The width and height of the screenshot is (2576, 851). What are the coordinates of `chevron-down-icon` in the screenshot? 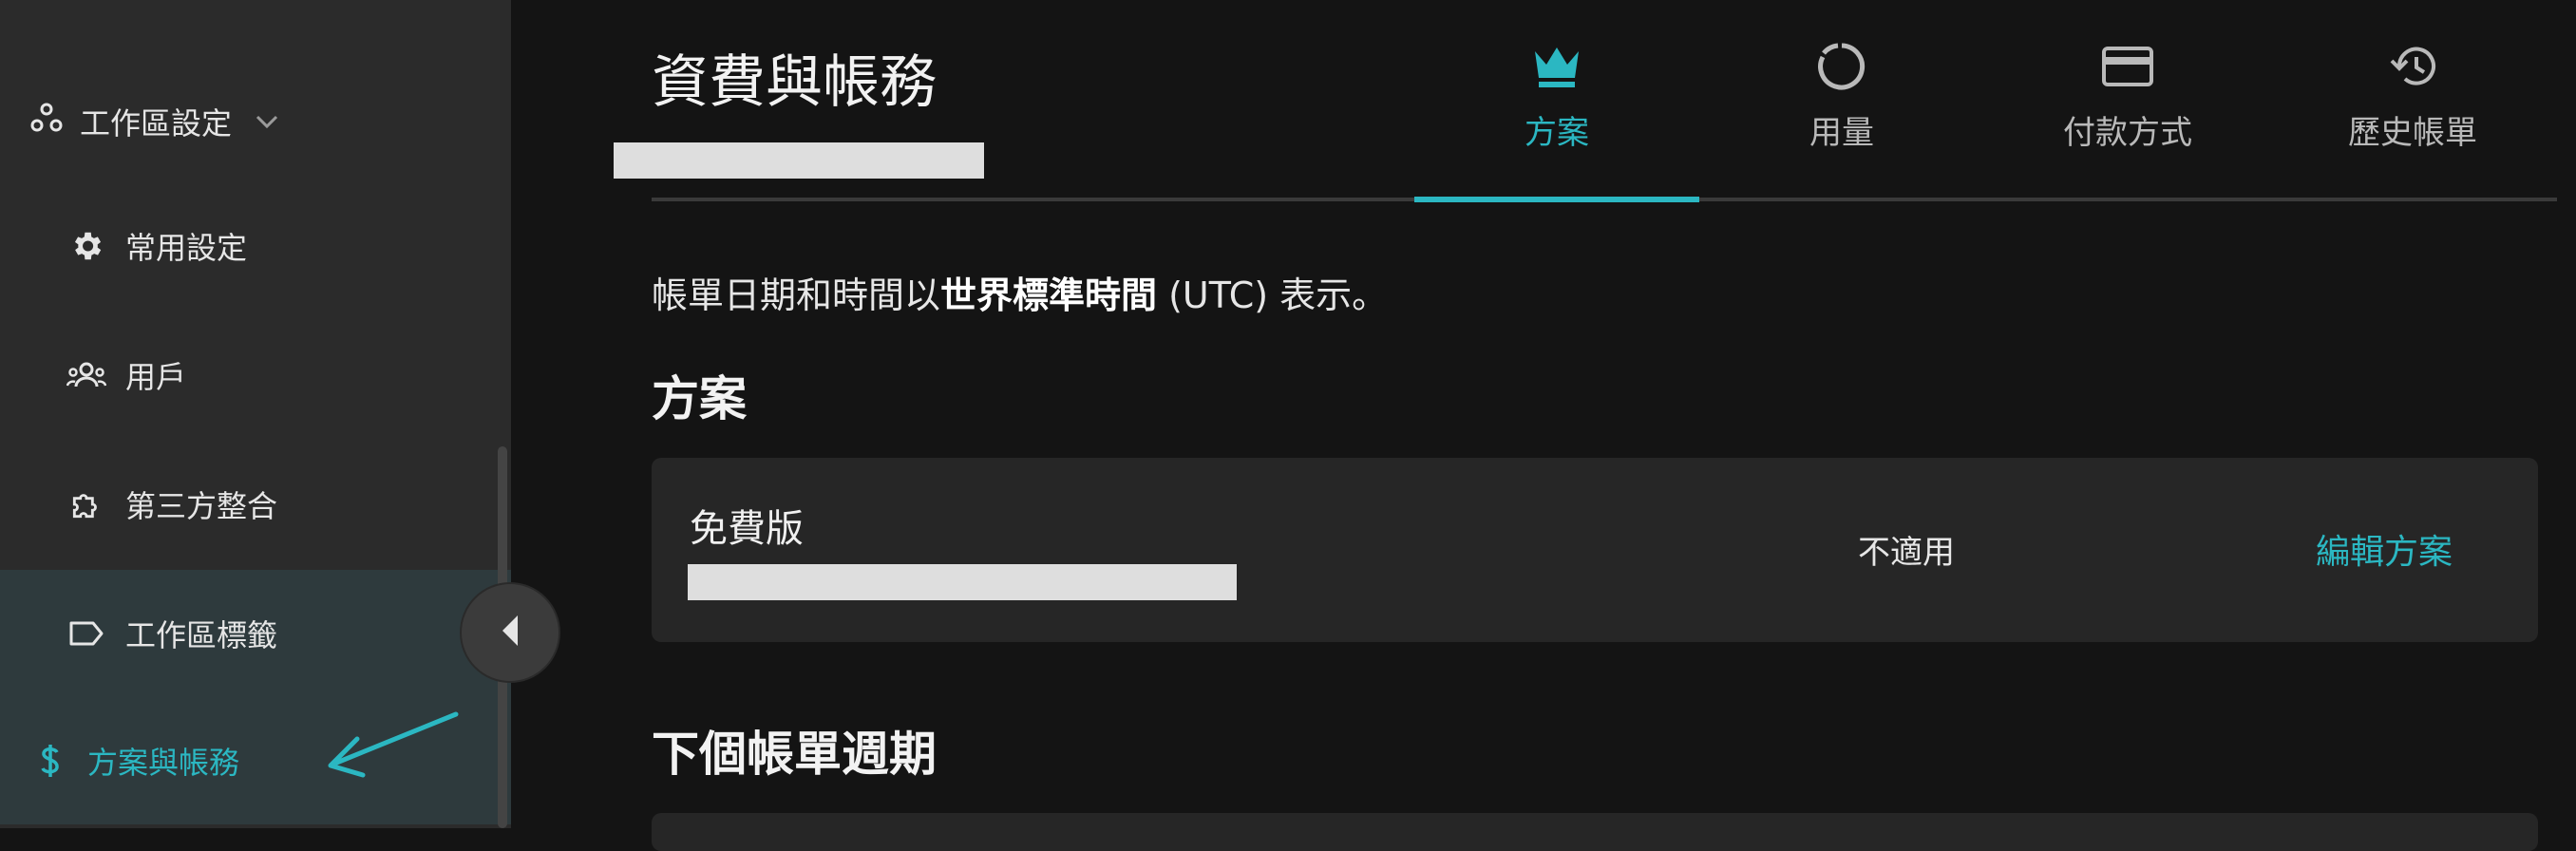 It's located at (267, 122).